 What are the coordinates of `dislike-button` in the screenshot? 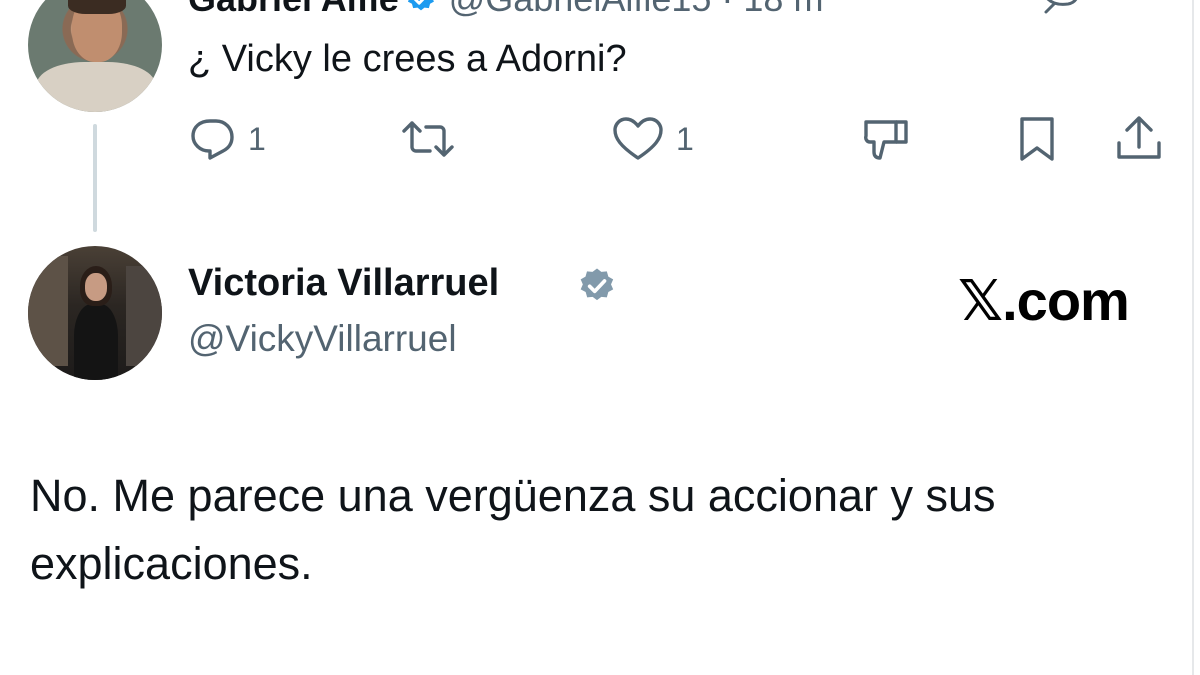 It's located at (887, 139).